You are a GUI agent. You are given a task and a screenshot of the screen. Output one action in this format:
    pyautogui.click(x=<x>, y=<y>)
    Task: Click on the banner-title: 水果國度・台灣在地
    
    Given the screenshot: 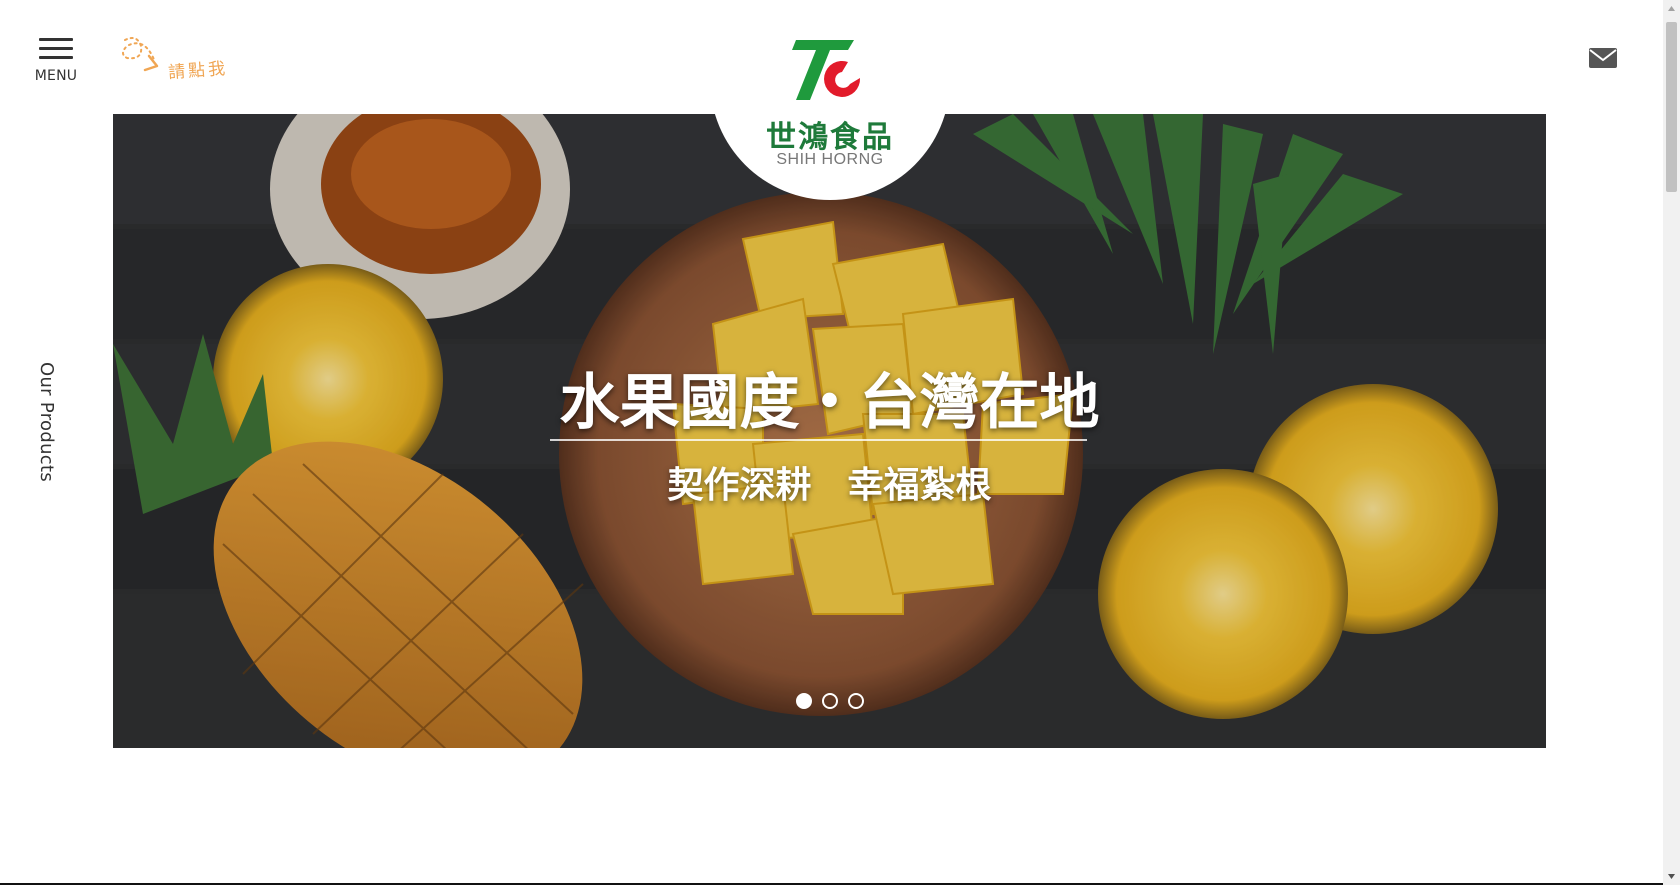 What is the action you would take?
    pyautogui.click(x=829, y=403)
    